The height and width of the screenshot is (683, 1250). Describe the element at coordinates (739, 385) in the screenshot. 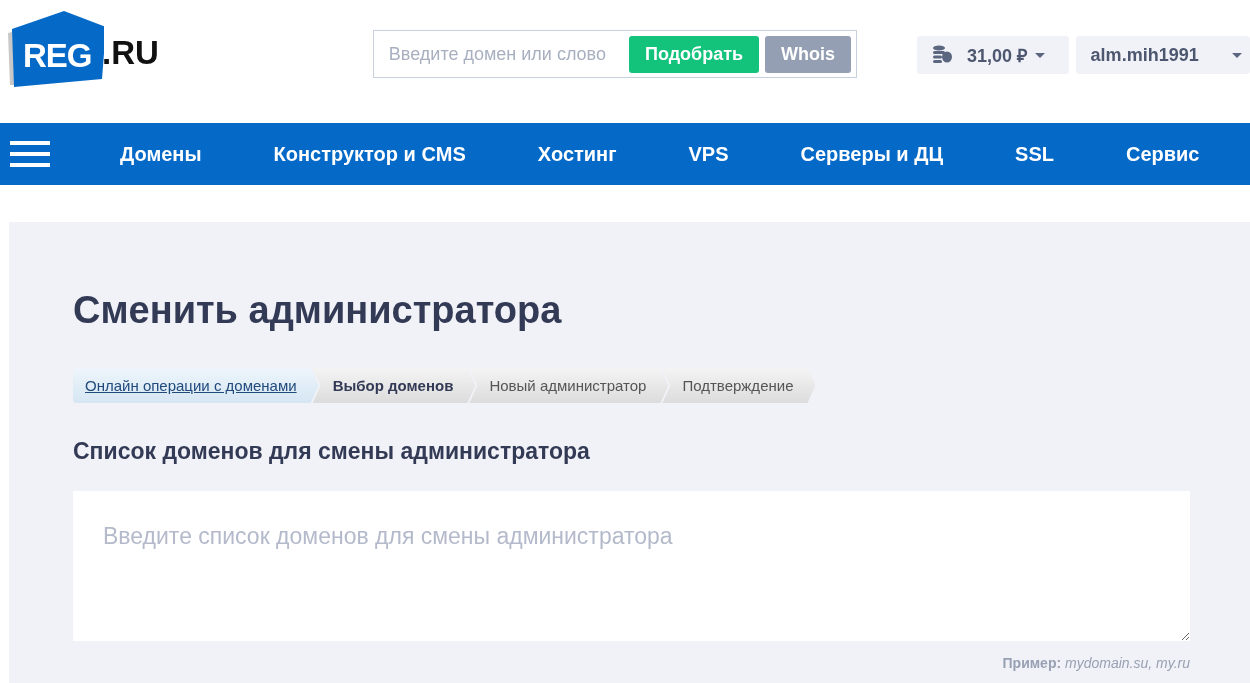

I see `breadcrumb-step: Подтверждение` at that location.